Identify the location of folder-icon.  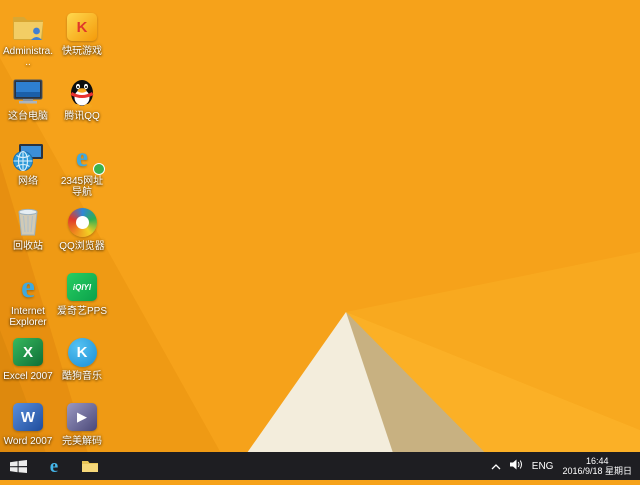
(90, 466).